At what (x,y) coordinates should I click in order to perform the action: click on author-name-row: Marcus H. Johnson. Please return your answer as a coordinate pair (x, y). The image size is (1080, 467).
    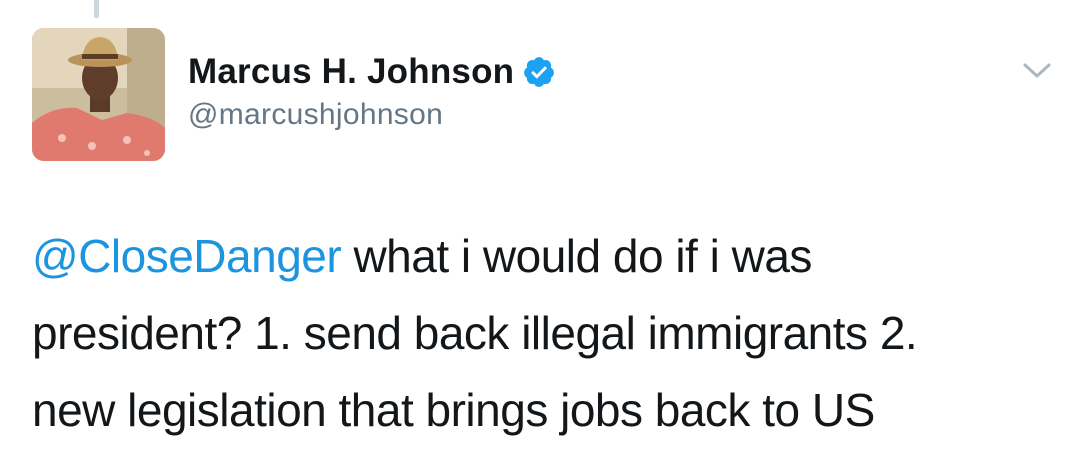
    Looking at the image, I should click on (372, 72).